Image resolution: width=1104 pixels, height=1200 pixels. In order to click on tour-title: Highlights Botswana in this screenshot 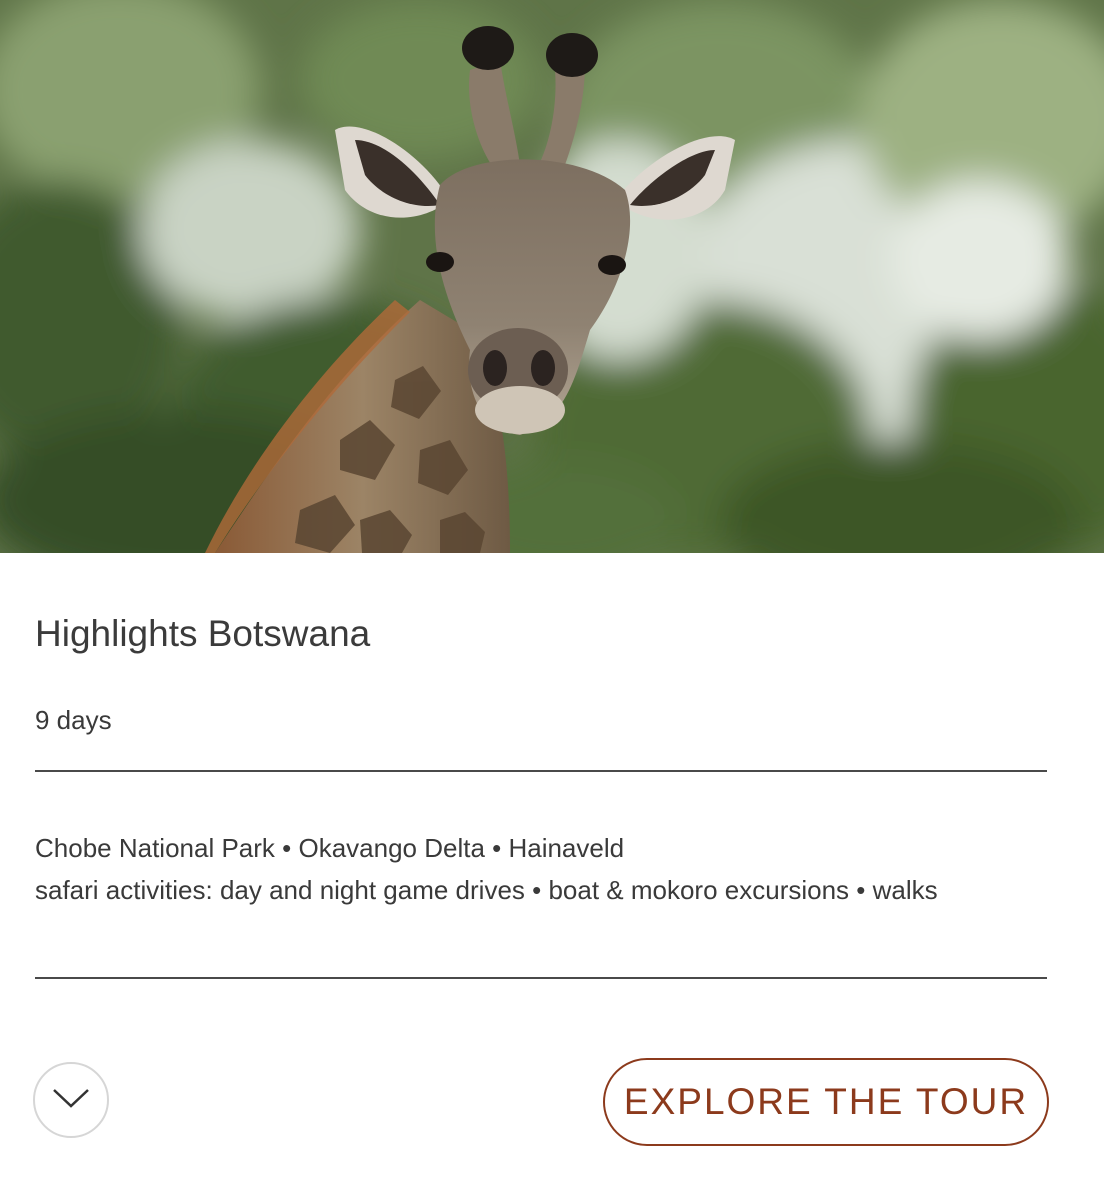, I will do `click(203, 633)`.